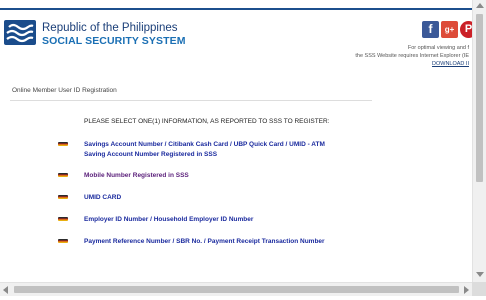 The image size is (486, 300). I want to click on section-title: Online Member User ID Registration, so click(64, 90).